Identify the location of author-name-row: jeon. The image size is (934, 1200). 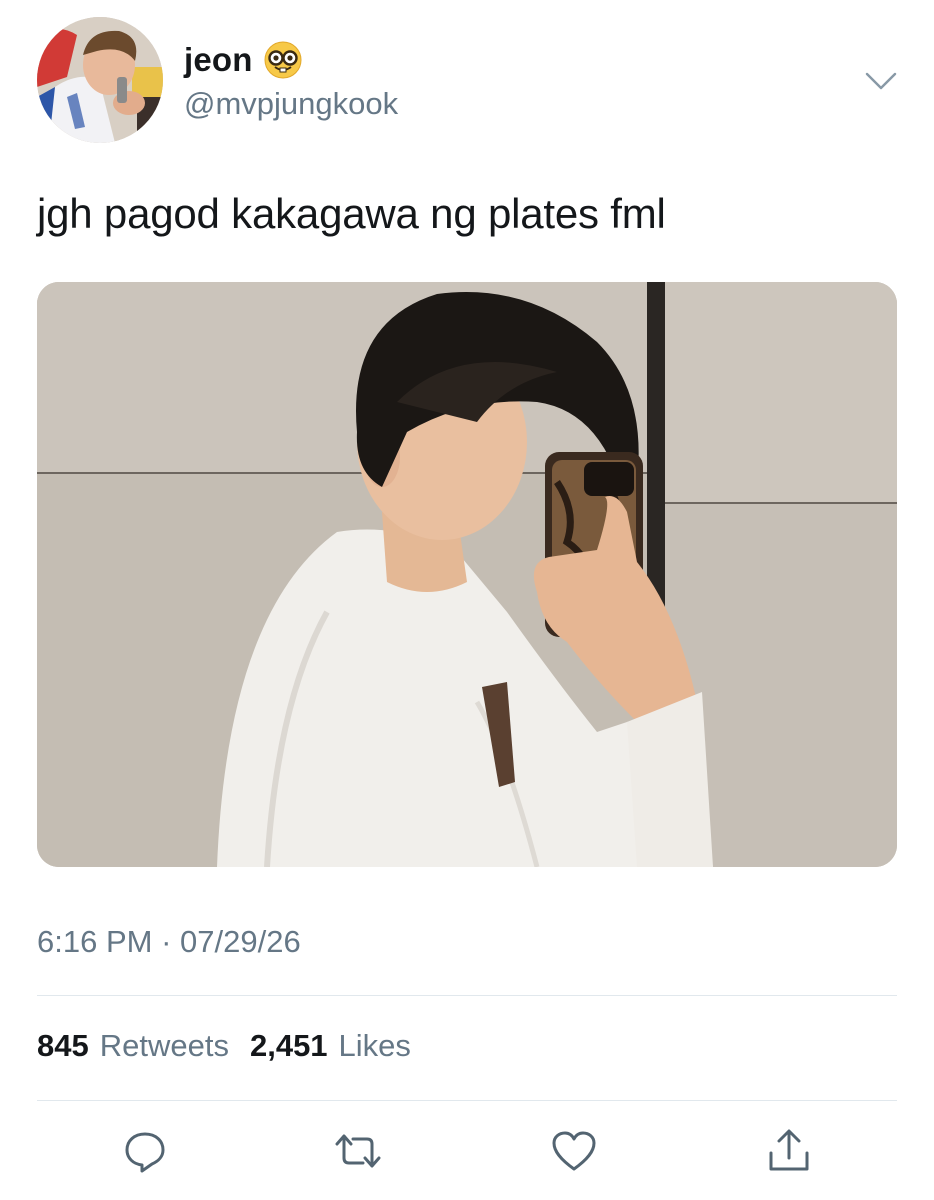
(243, 60).